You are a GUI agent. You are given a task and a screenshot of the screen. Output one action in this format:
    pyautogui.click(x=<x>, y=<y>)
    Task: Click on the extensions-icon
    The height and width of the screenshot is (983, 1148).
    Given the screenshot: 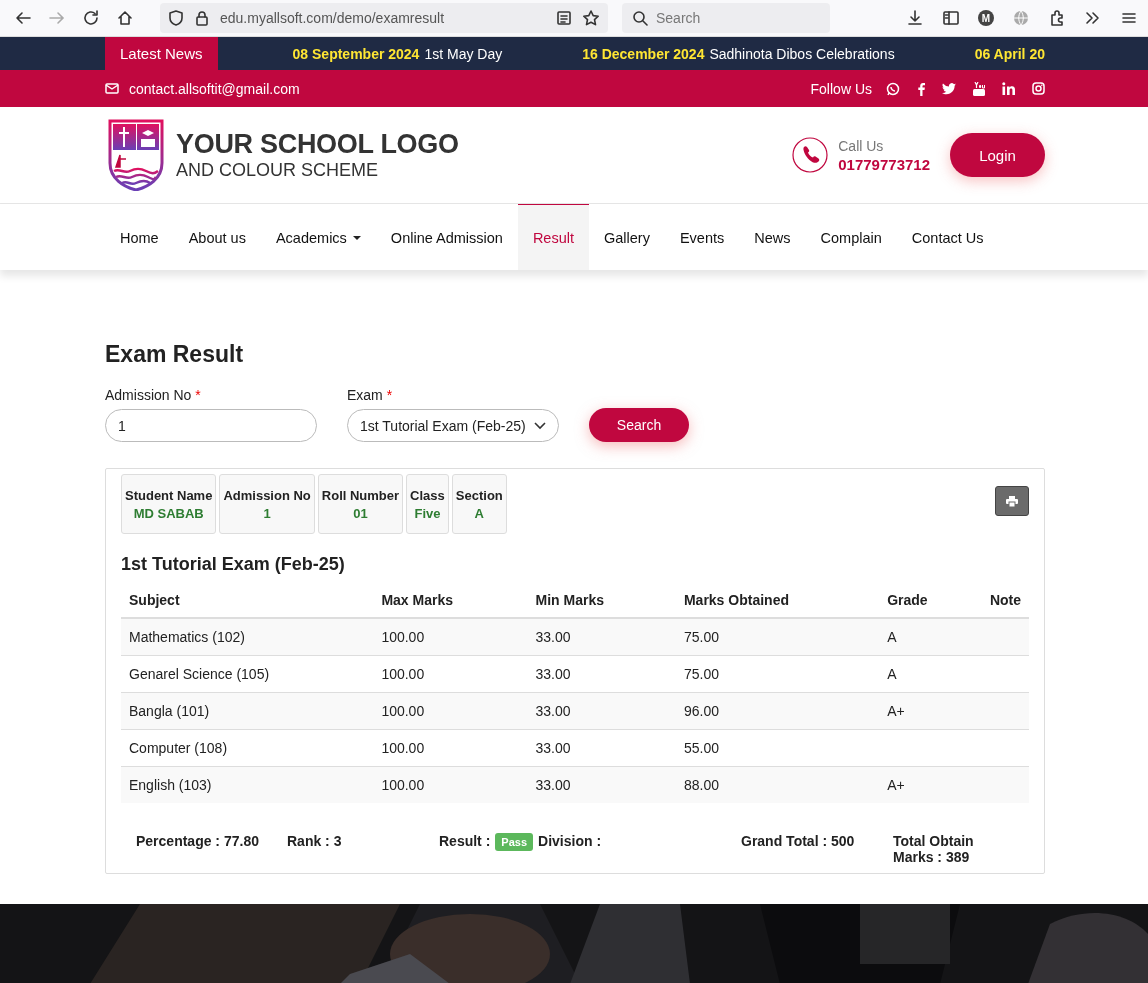 What is the action you would take?
    pyautogui.click(x=1057, y=18)
    